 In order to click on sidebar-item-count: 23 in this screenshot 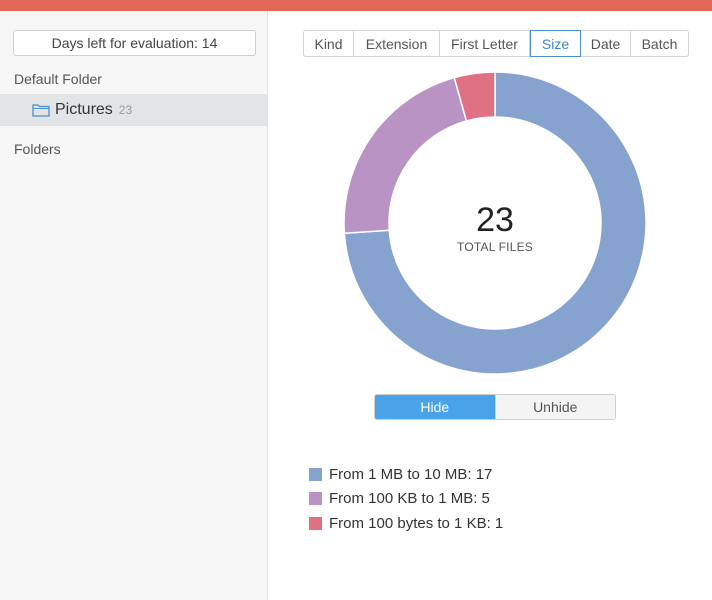, I will do `click(125, 110)`.